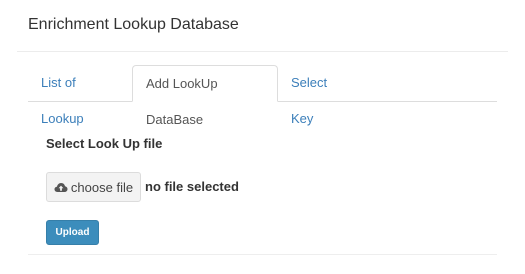 This screenshot has width=525, height=274. What do you see at coordinates (318, 95) in the screenshot?
I see `tab-select-key: Select Key` at bounding box center [318, 95].